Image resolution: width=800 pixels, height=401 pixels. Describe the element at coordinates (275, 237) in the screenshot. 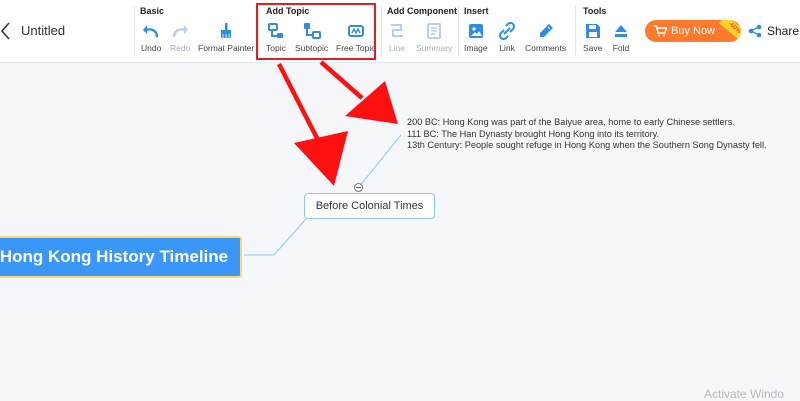

I see `root-connector` at that location.